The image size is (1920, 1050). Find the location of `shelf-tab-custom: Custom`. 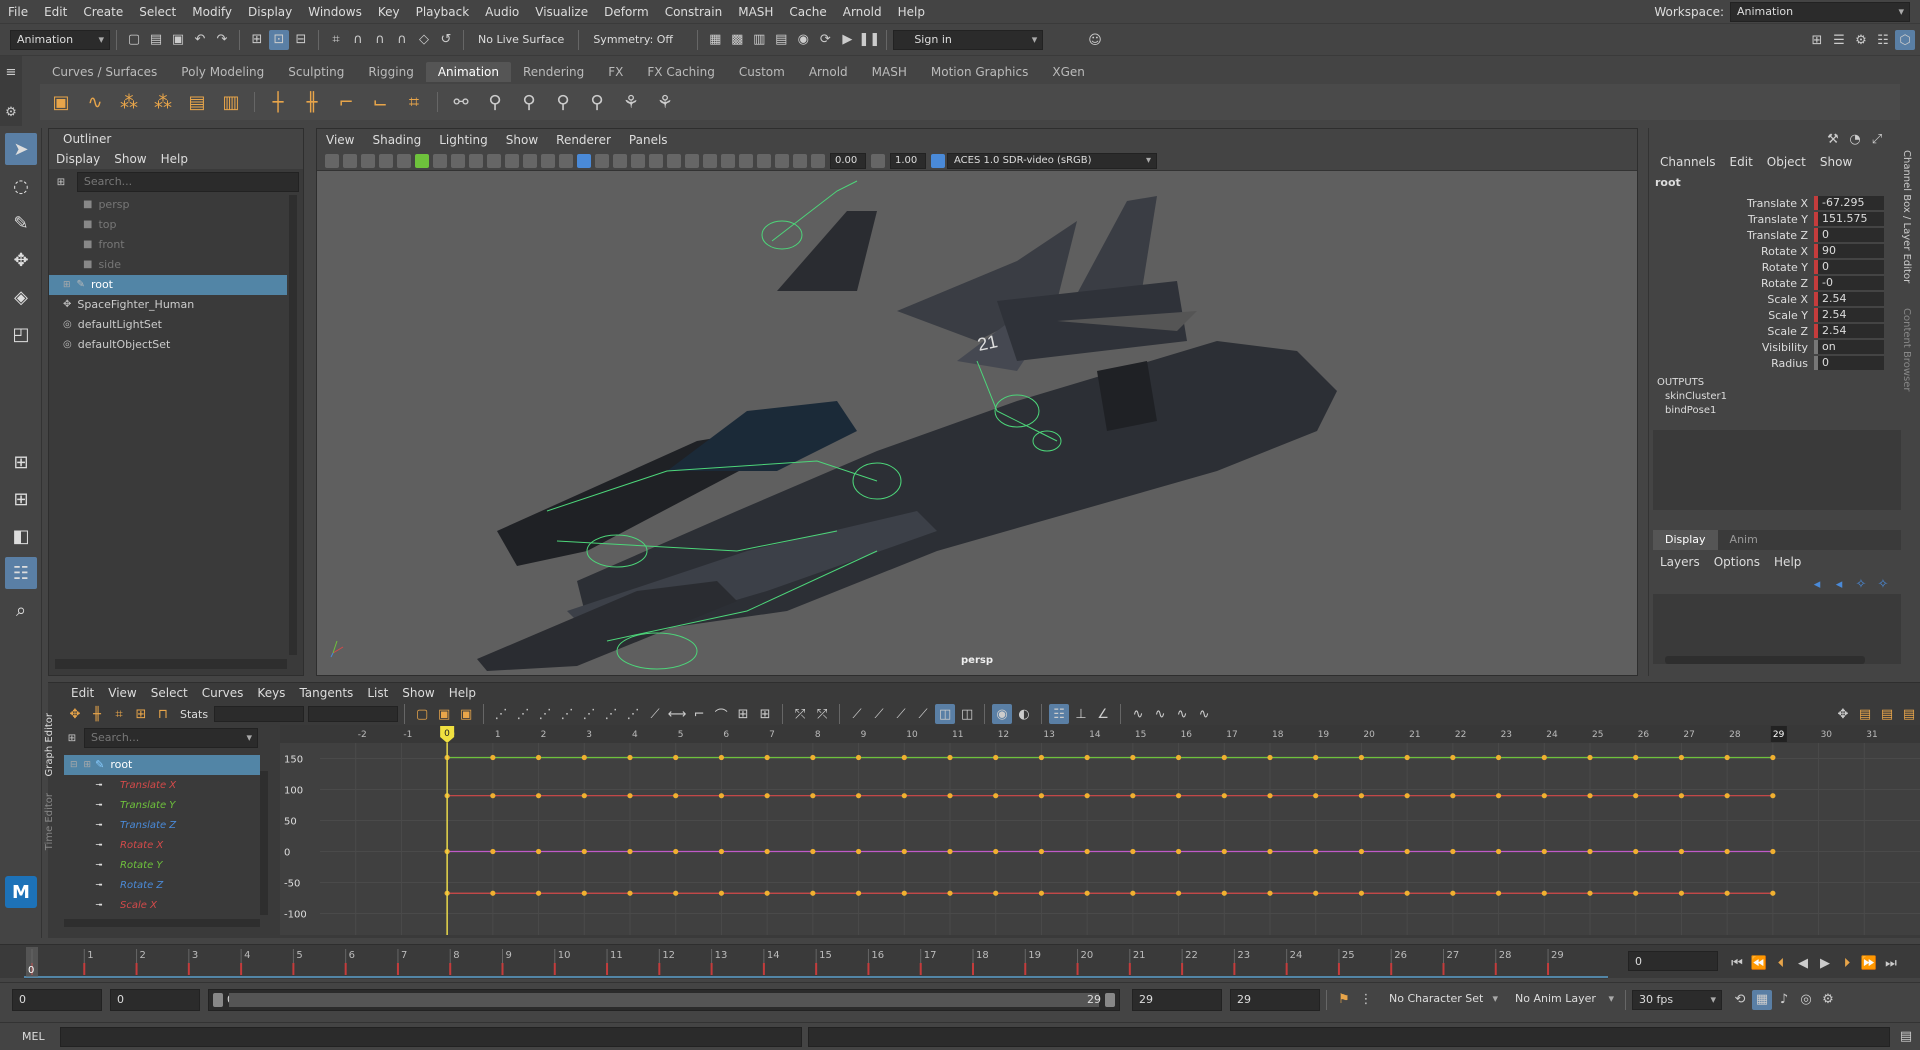

shelf-tab-custom: Custom is located at coordinates (762, 72).